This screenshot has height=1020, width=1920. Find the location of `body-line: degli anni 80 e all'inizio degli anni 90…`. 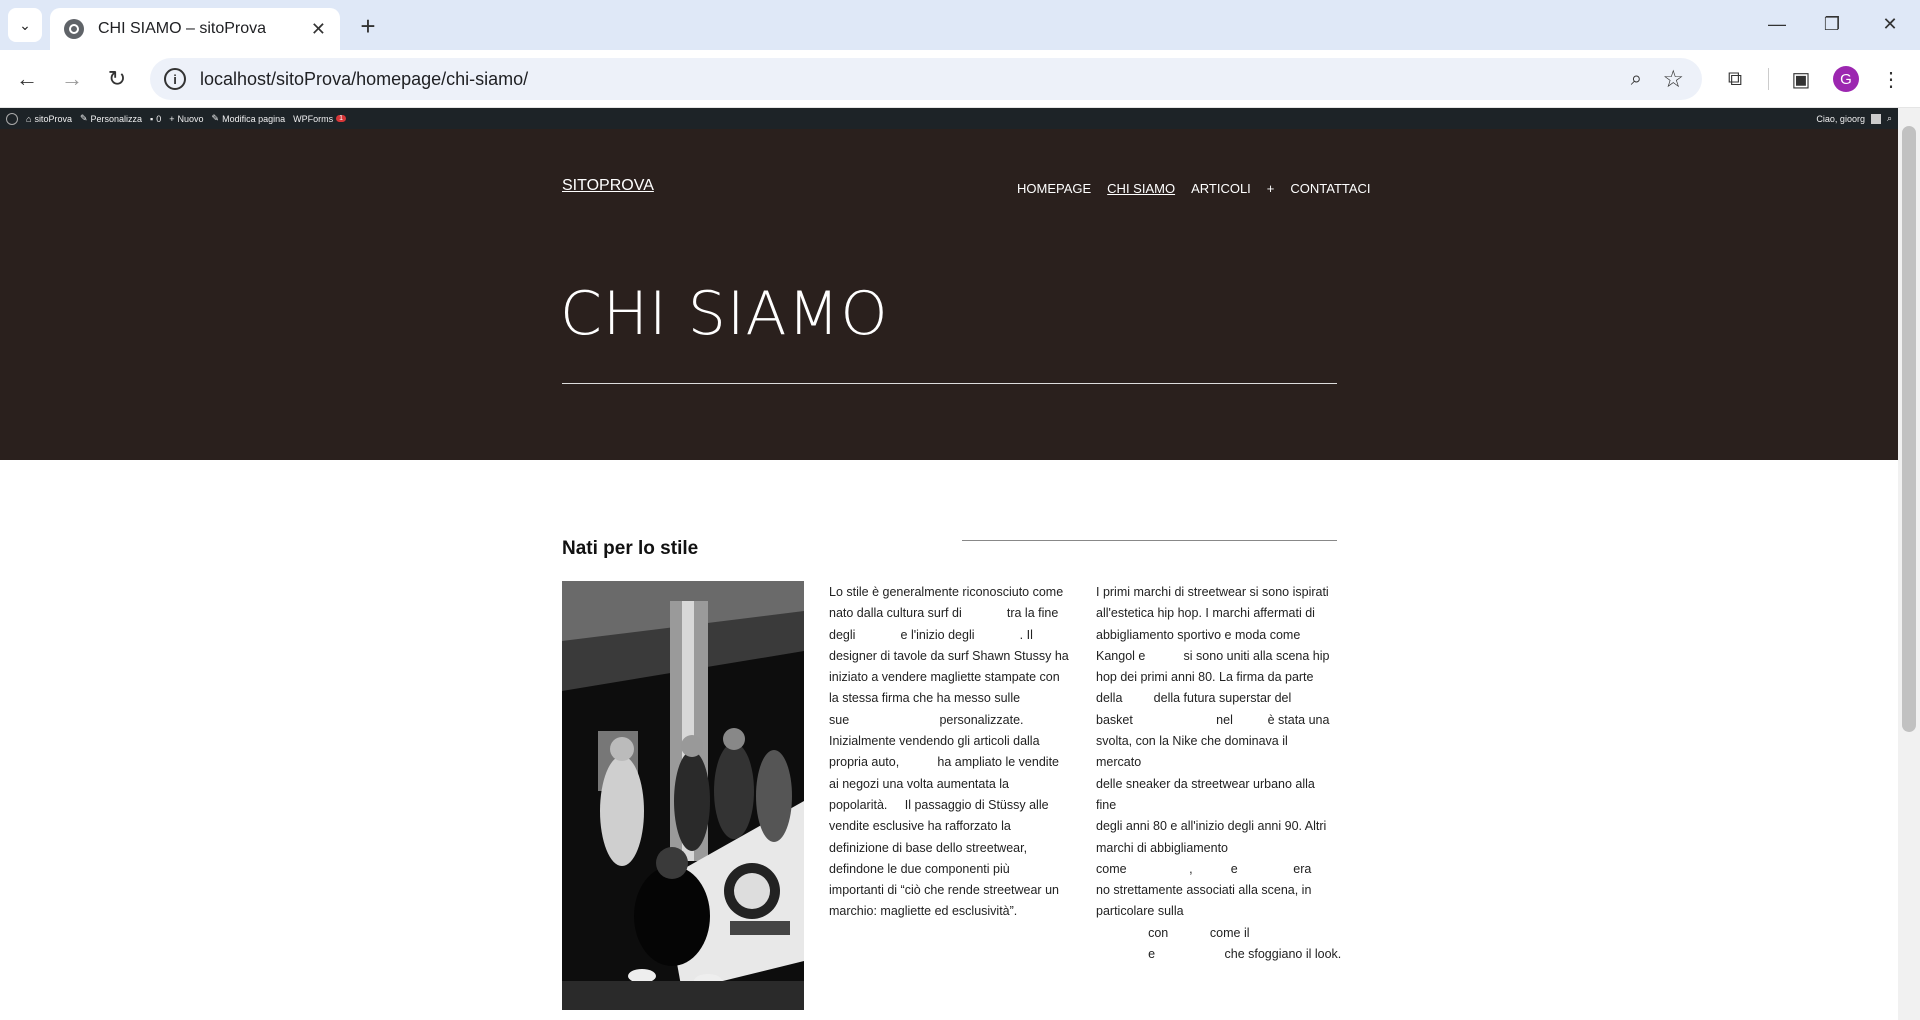

body-line: degli anni 80 e all'inizio degli anni 90… is located at coordinates (1211, 826).